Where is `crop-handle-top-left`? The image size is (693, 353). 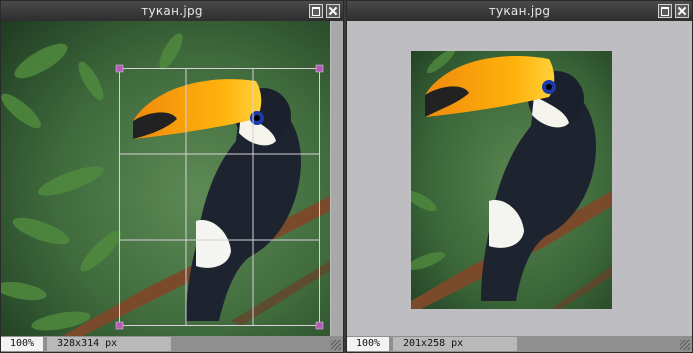
crop-handle-top-left is located at coordinates (119, 68).